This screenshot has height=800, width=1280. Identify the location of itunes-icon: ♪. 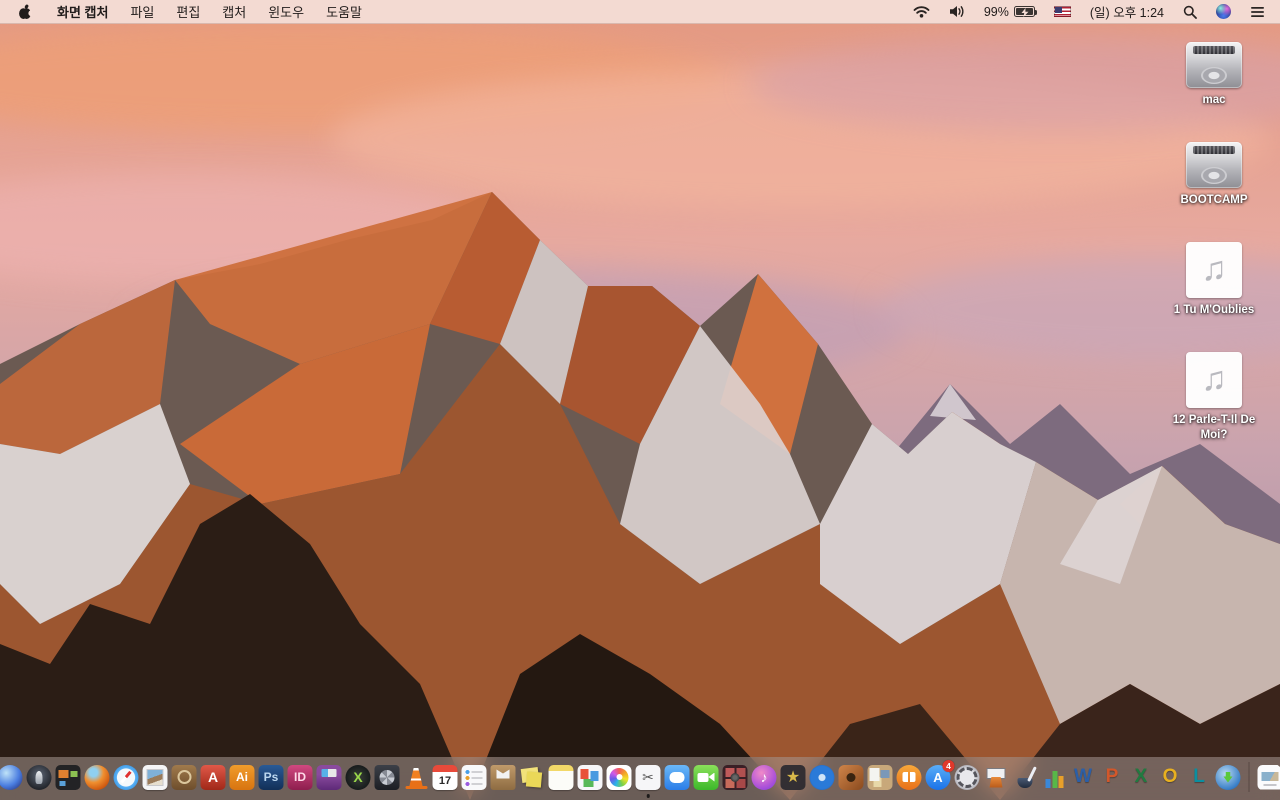
(764, 777).